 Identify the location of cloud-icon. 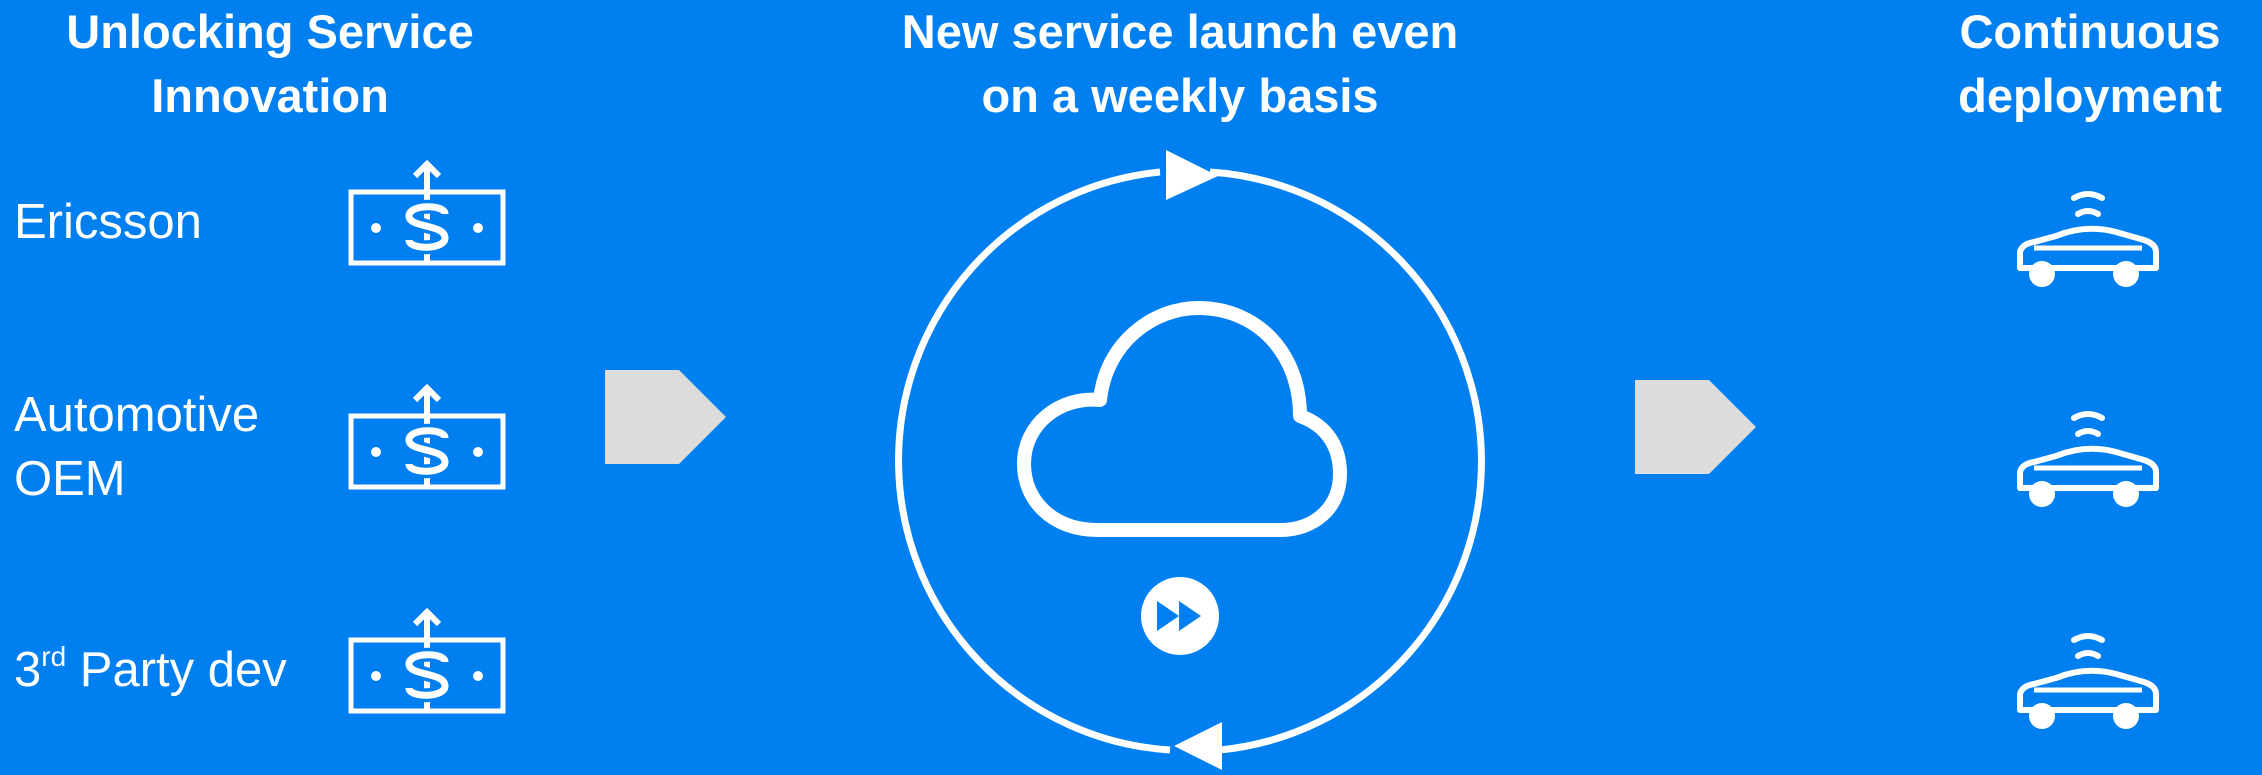
(1182, 419).